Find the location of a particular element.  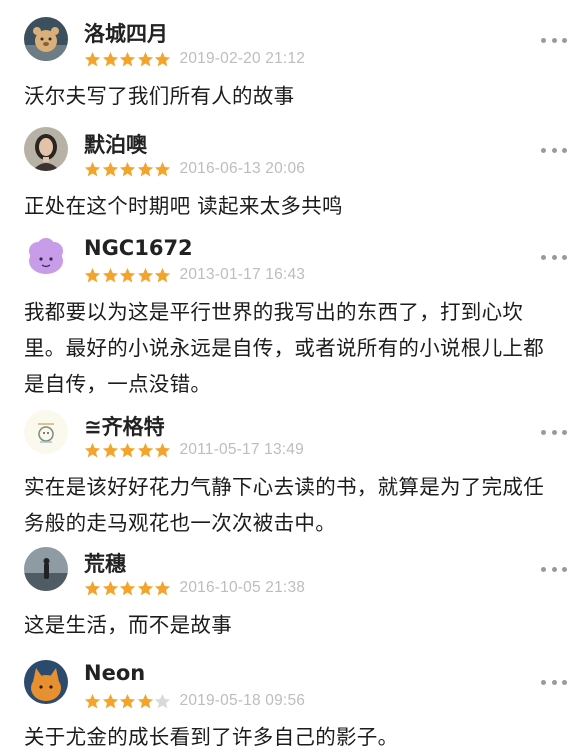

review-meta: 2011-05-17 13:49 is located at coordinates (194, 450).